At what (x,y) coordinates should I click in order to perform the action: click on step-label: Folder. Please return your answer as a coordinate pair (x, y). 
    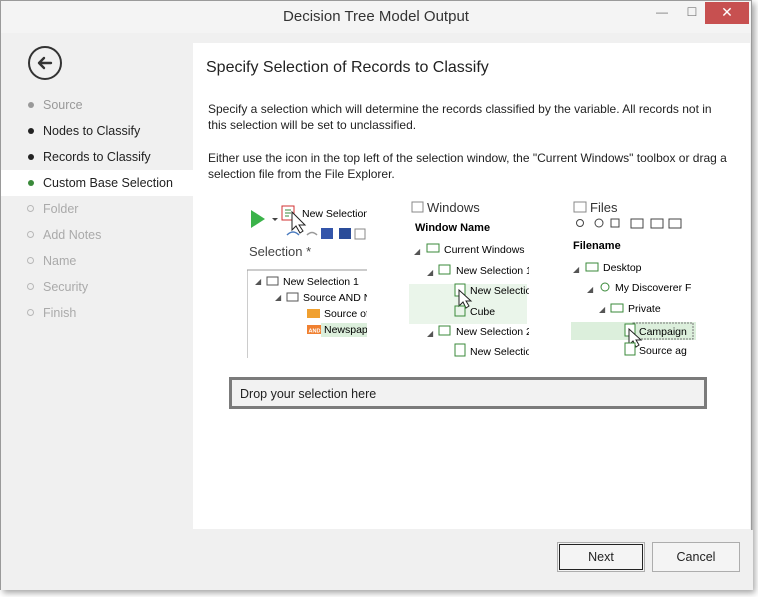
    Looking at the image, I should click on (61, 209).